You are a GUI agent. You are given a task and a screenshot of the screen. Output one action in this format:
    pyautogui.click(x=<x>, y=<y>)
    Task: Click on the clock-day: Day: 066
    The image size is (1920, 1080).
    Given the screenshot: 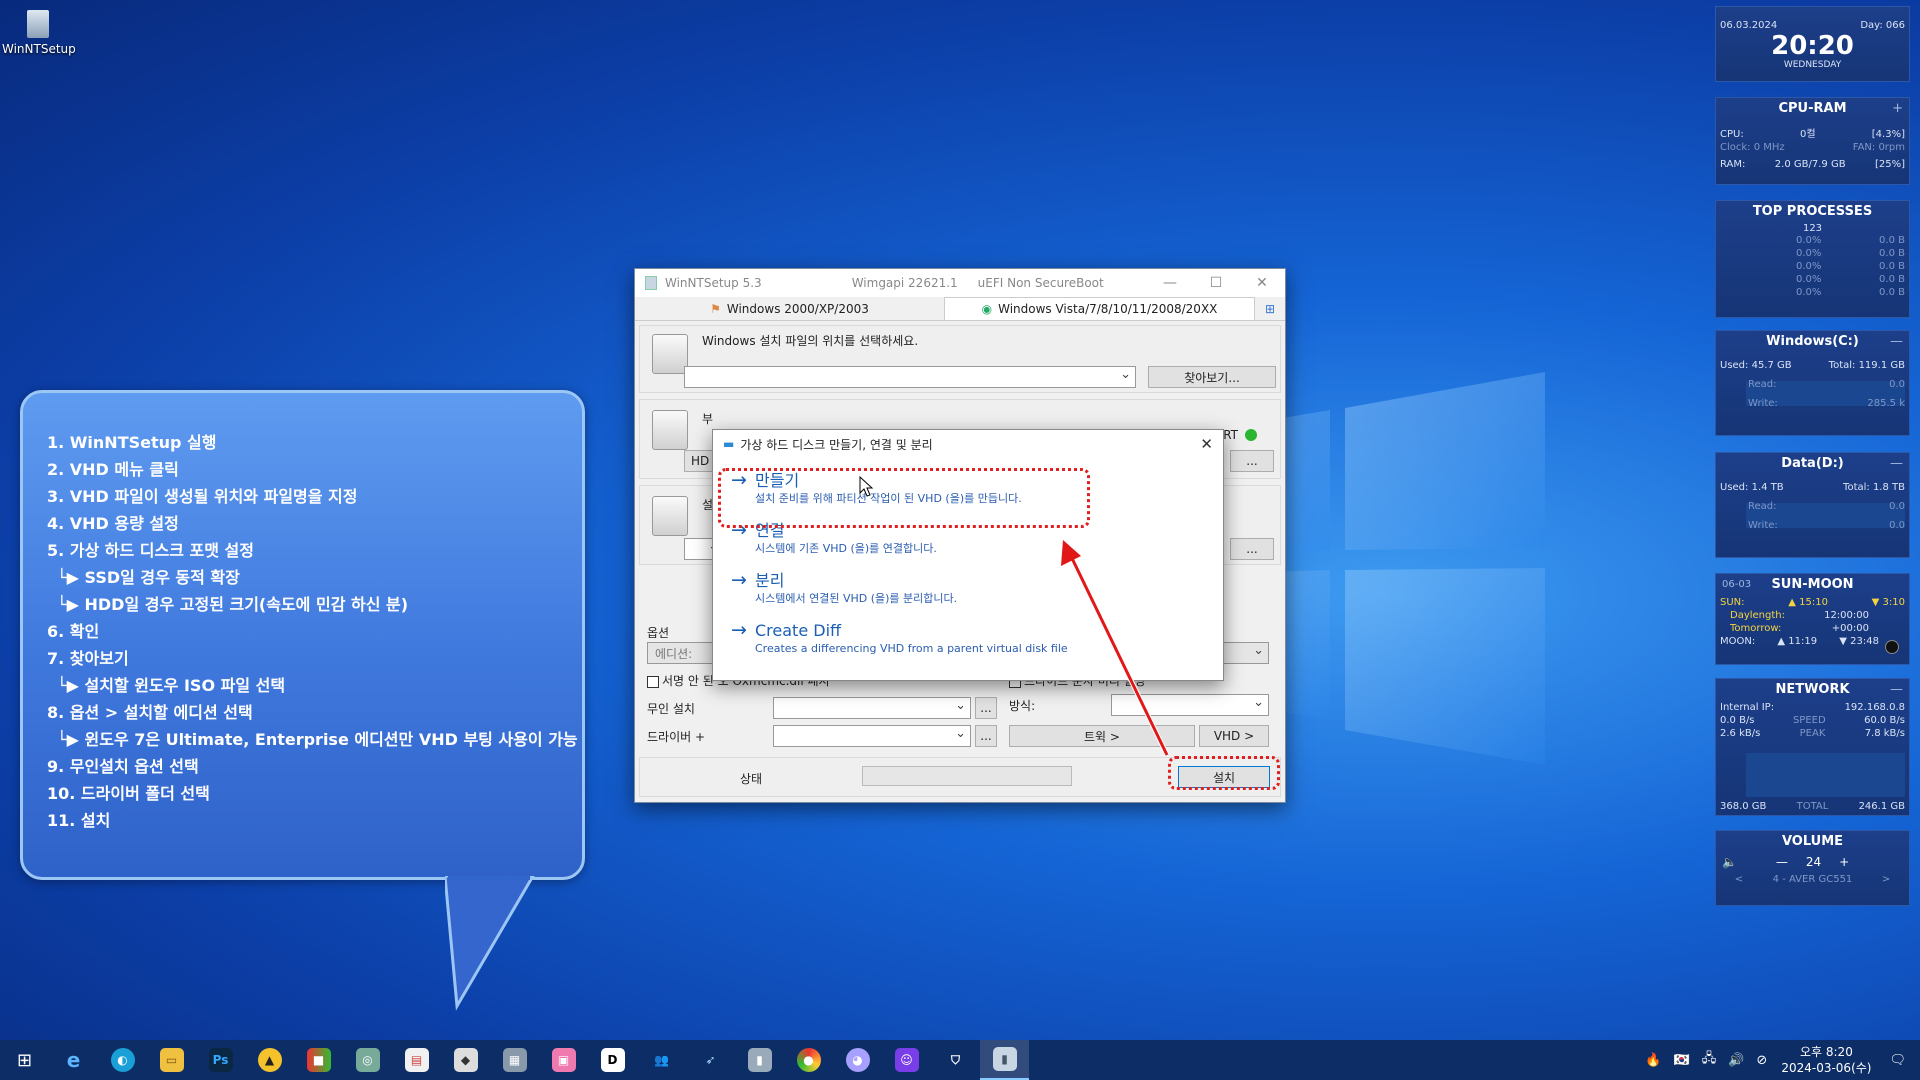 What is the action you would take?
    pyautogui.click(x=1882, y=25)
    